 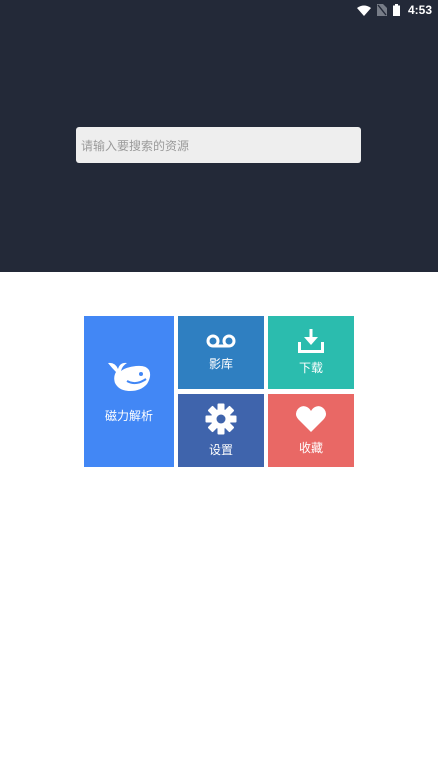 What do you see at coordinates (419, 10) in the screenshot?
I see `status-time: 4:53` at bounding box center [419, 10].